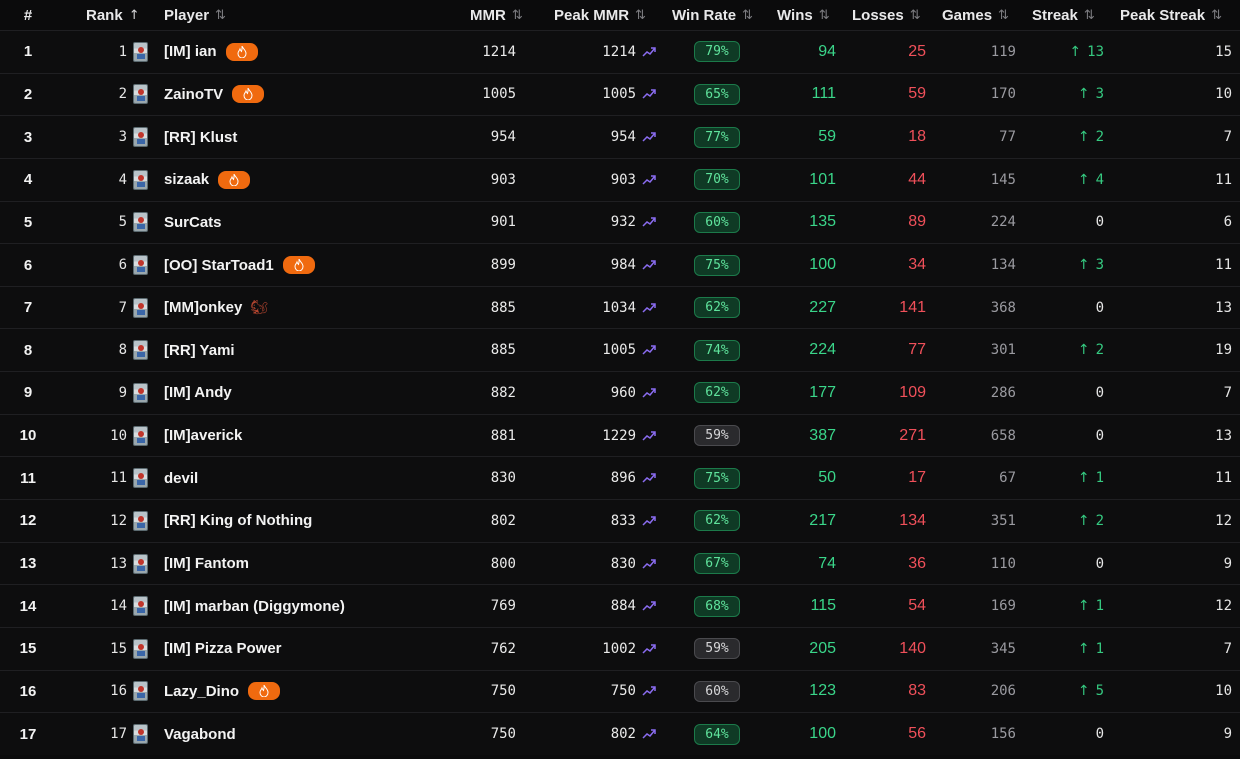 This screenshot has width=1240, height=759. What do you see at coordinates (499, 51) in the screenshot?
I see `mmr-value: 1214` at bounding box center [499, 51].